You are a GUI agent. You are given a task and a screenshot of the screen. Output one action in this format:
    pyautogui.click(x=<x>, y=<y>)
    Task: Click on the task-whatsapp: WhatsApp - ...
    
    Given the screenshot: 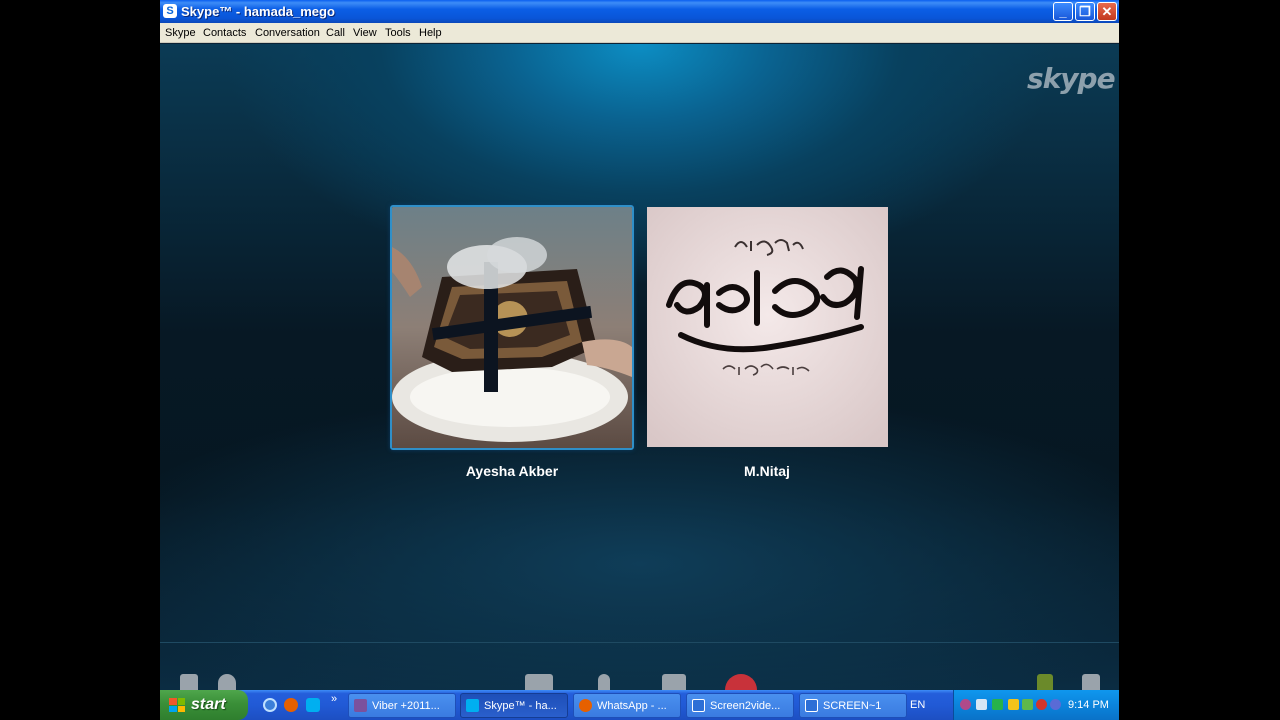 What is the action you would take?
    pyautogui.click(x=627, y=705)
    